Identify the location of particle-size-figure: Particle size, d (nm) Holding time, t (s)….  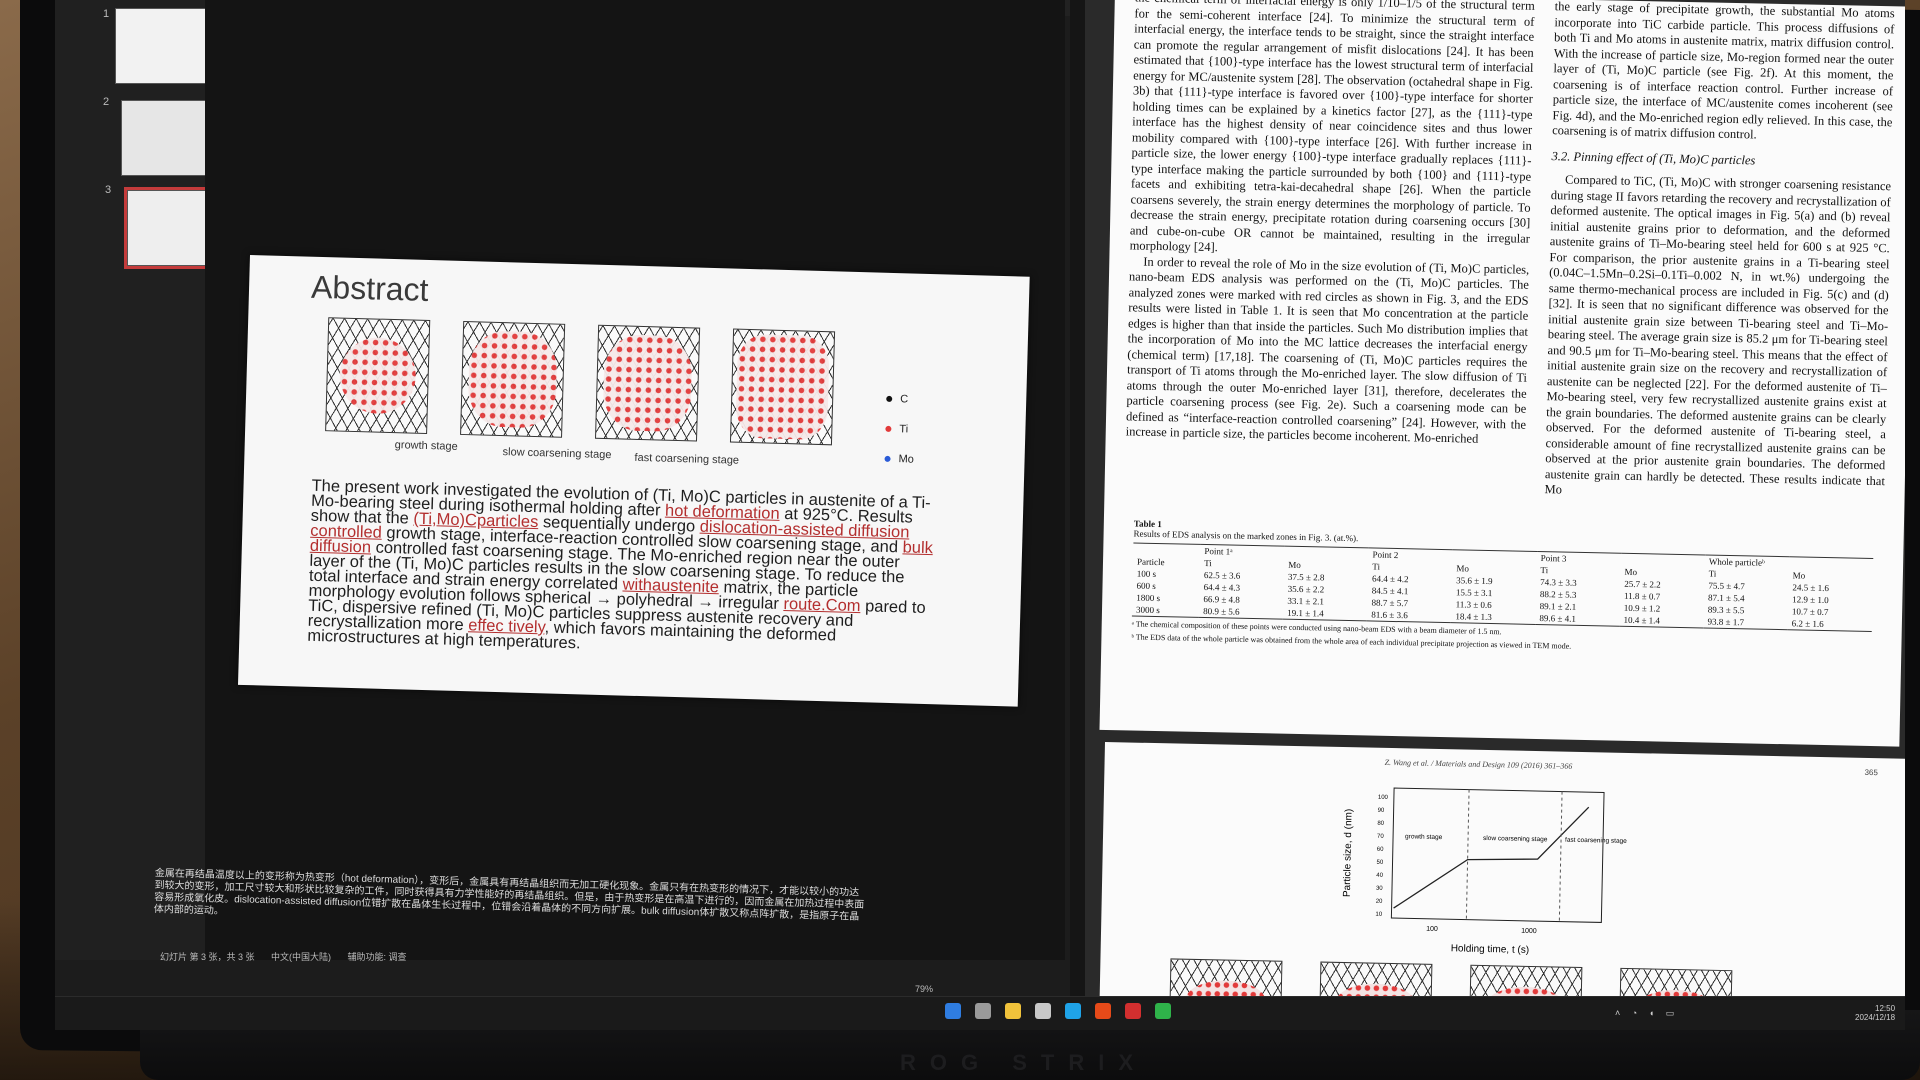
(1484, 871).